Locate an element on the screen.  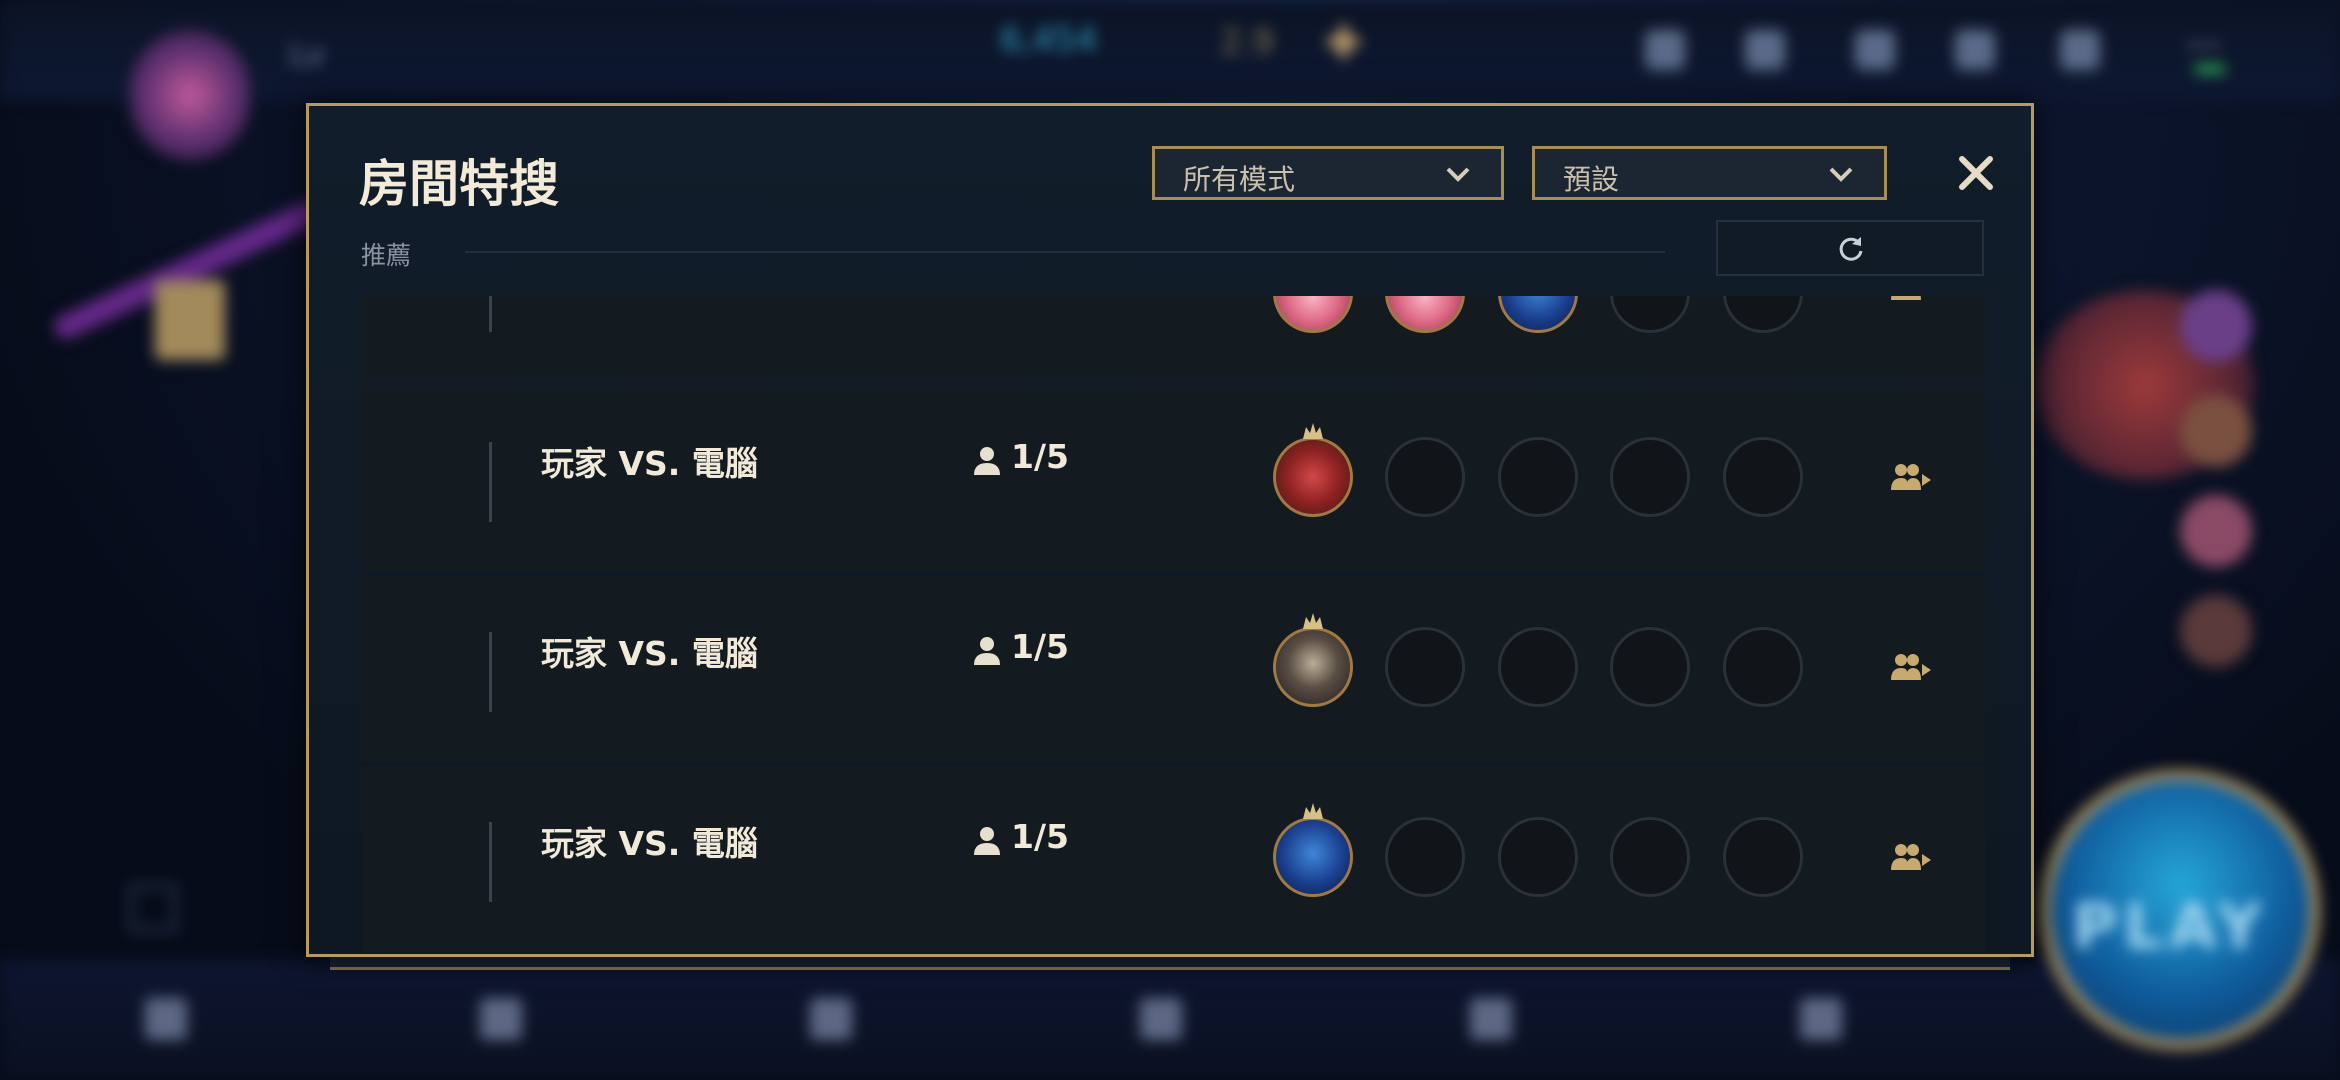
sort-filter-dropdown: 預設 is located at coordinates (1709, 173).